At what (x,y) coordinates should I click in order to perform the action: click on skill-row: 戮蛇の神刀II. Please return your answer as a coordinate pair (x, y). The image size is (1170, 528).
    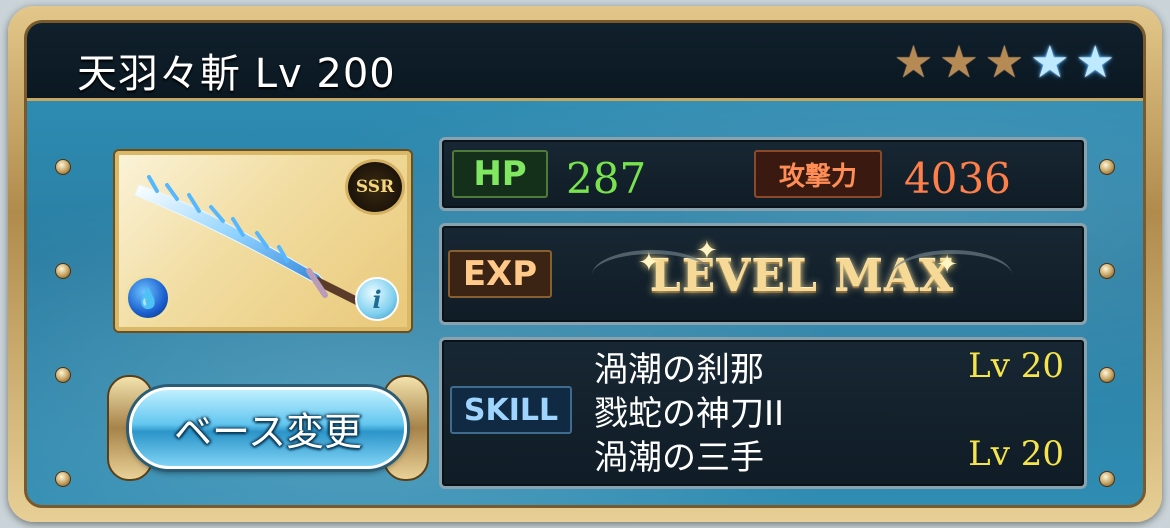
    Looking at the image, I should click on (834, 411).